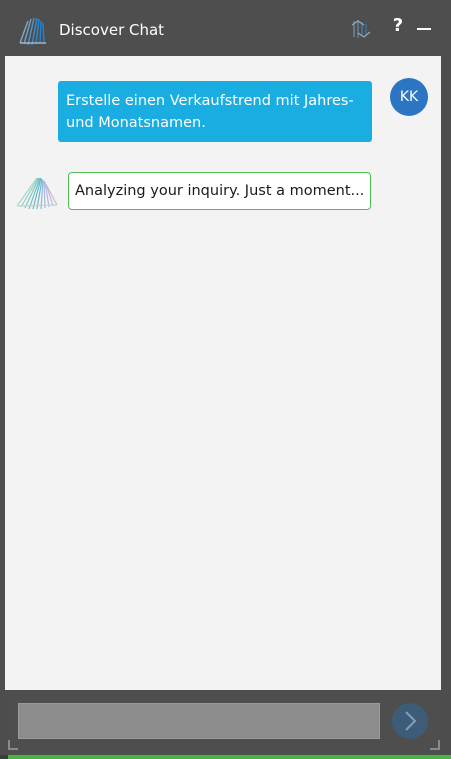 Image resolution: width=451 pixels, height=759 pixels. Describe the element at coordinates (424, 29) in the screenshot. I see `minimize-button` at that location.